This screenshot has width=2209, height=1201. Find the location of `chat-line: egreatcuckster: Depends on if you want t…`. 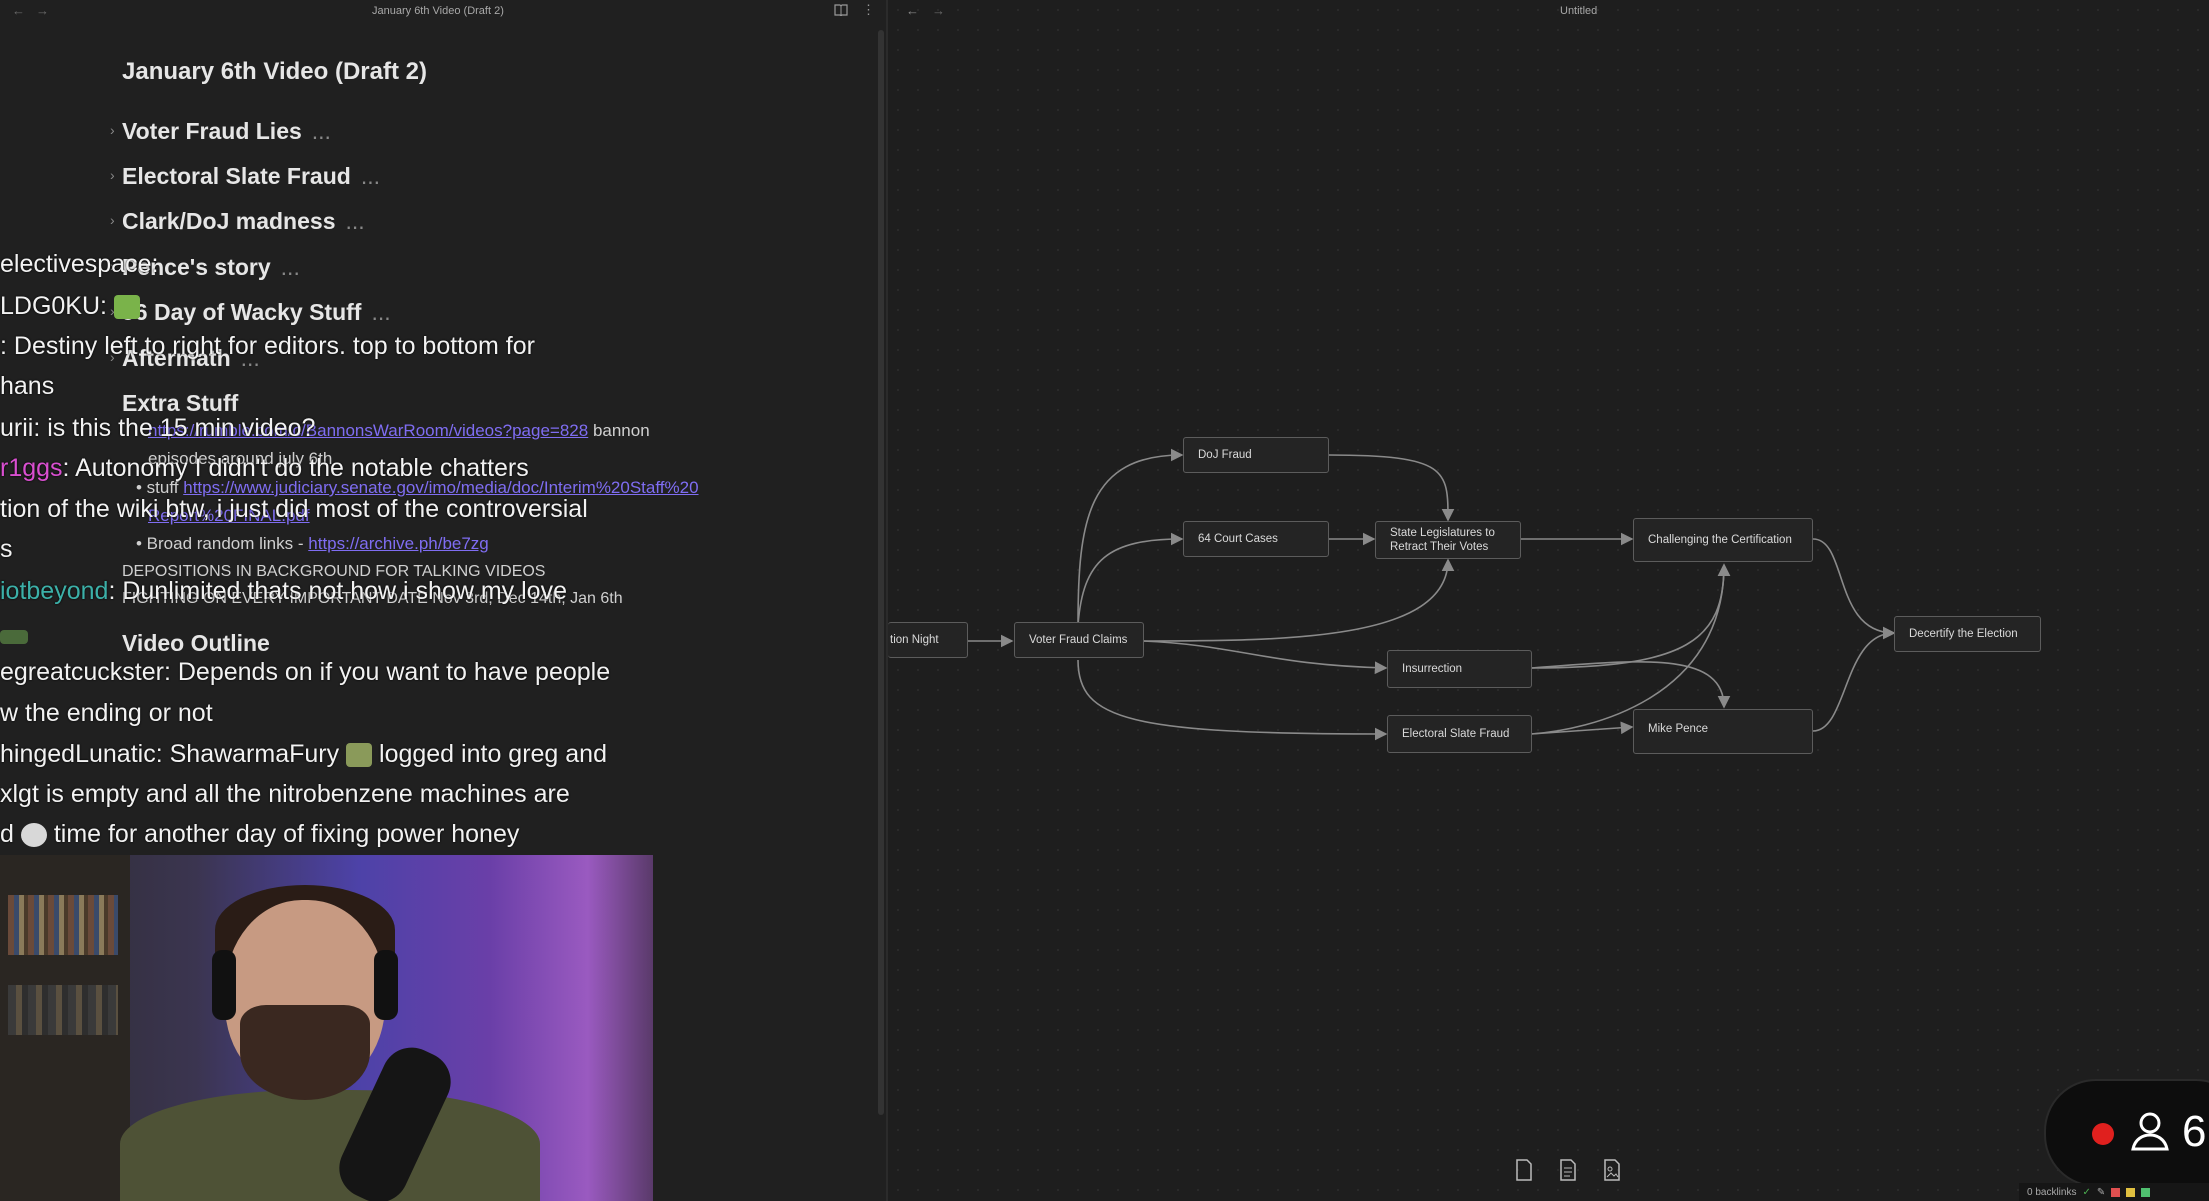

chat-line: egreatcuckster: Depends on if you want t… is located at coordinates (305, 672).